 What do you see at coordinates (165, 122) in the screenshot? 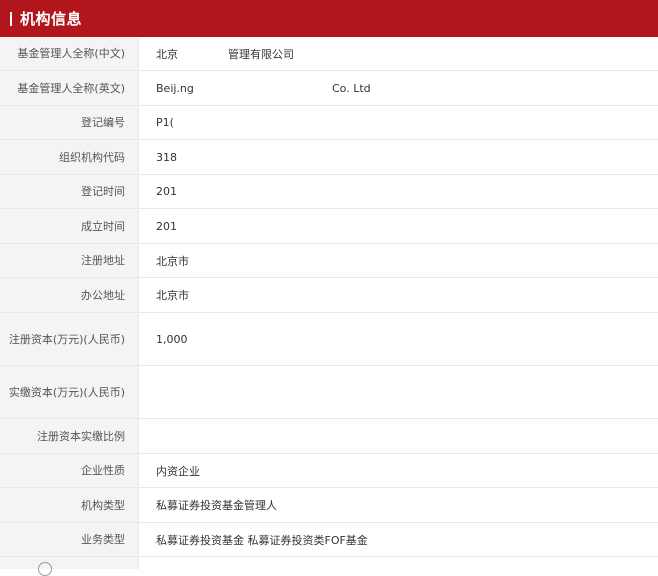
I see `row-value: P1(` at bounding box center [165, 122].